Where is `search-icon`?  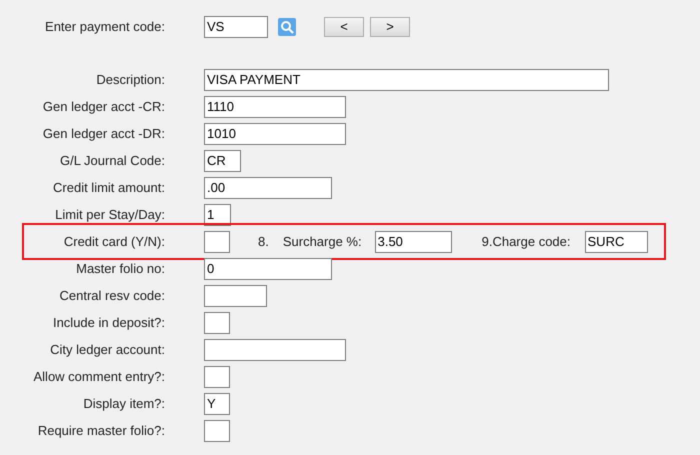
search-icon is located at coordinates (287, 27).